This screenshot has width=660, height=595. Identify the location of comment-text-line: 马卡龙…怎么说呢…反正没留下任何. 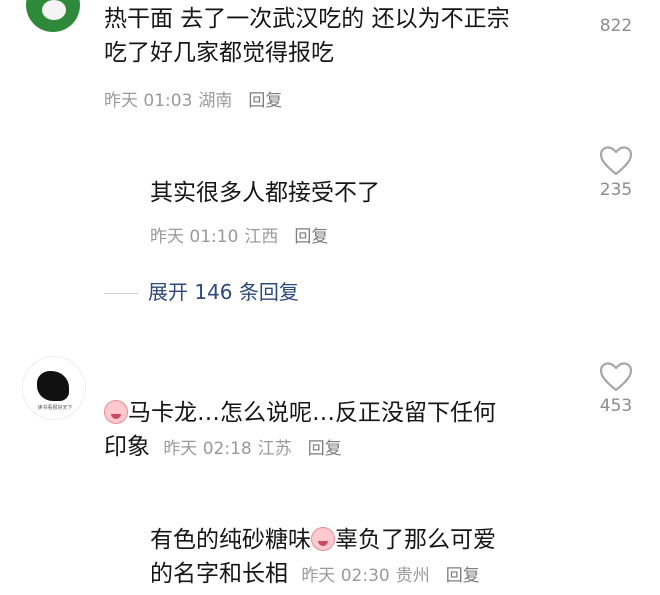
(339, 413).